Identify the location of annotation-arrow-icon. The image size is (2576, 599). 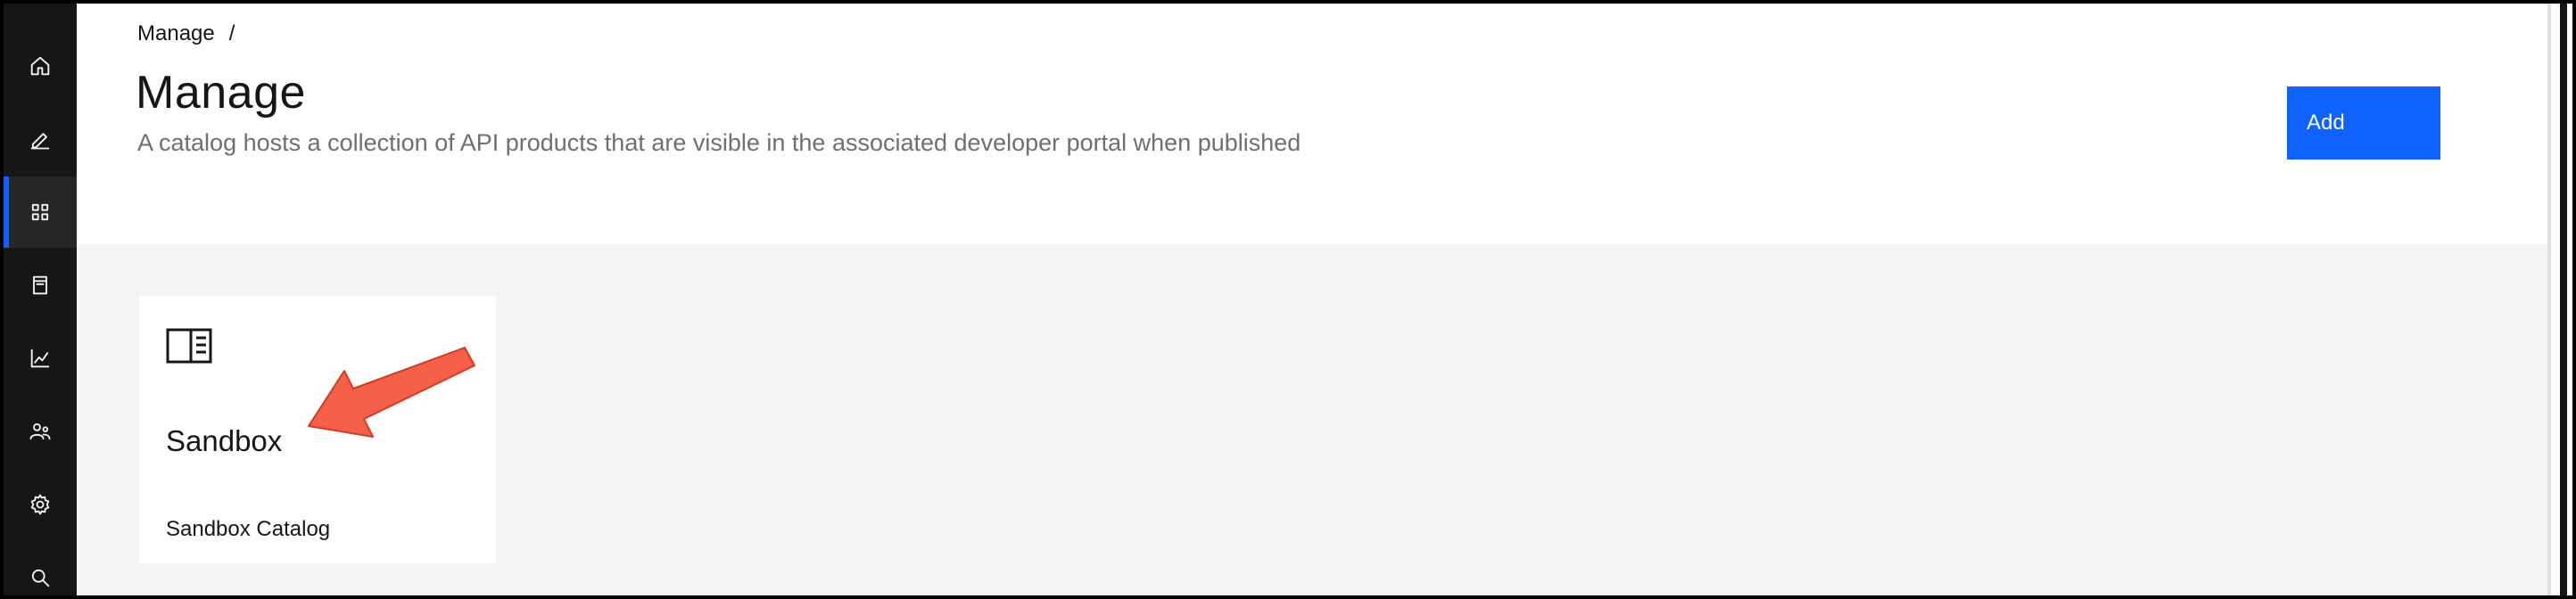
(392, 392).